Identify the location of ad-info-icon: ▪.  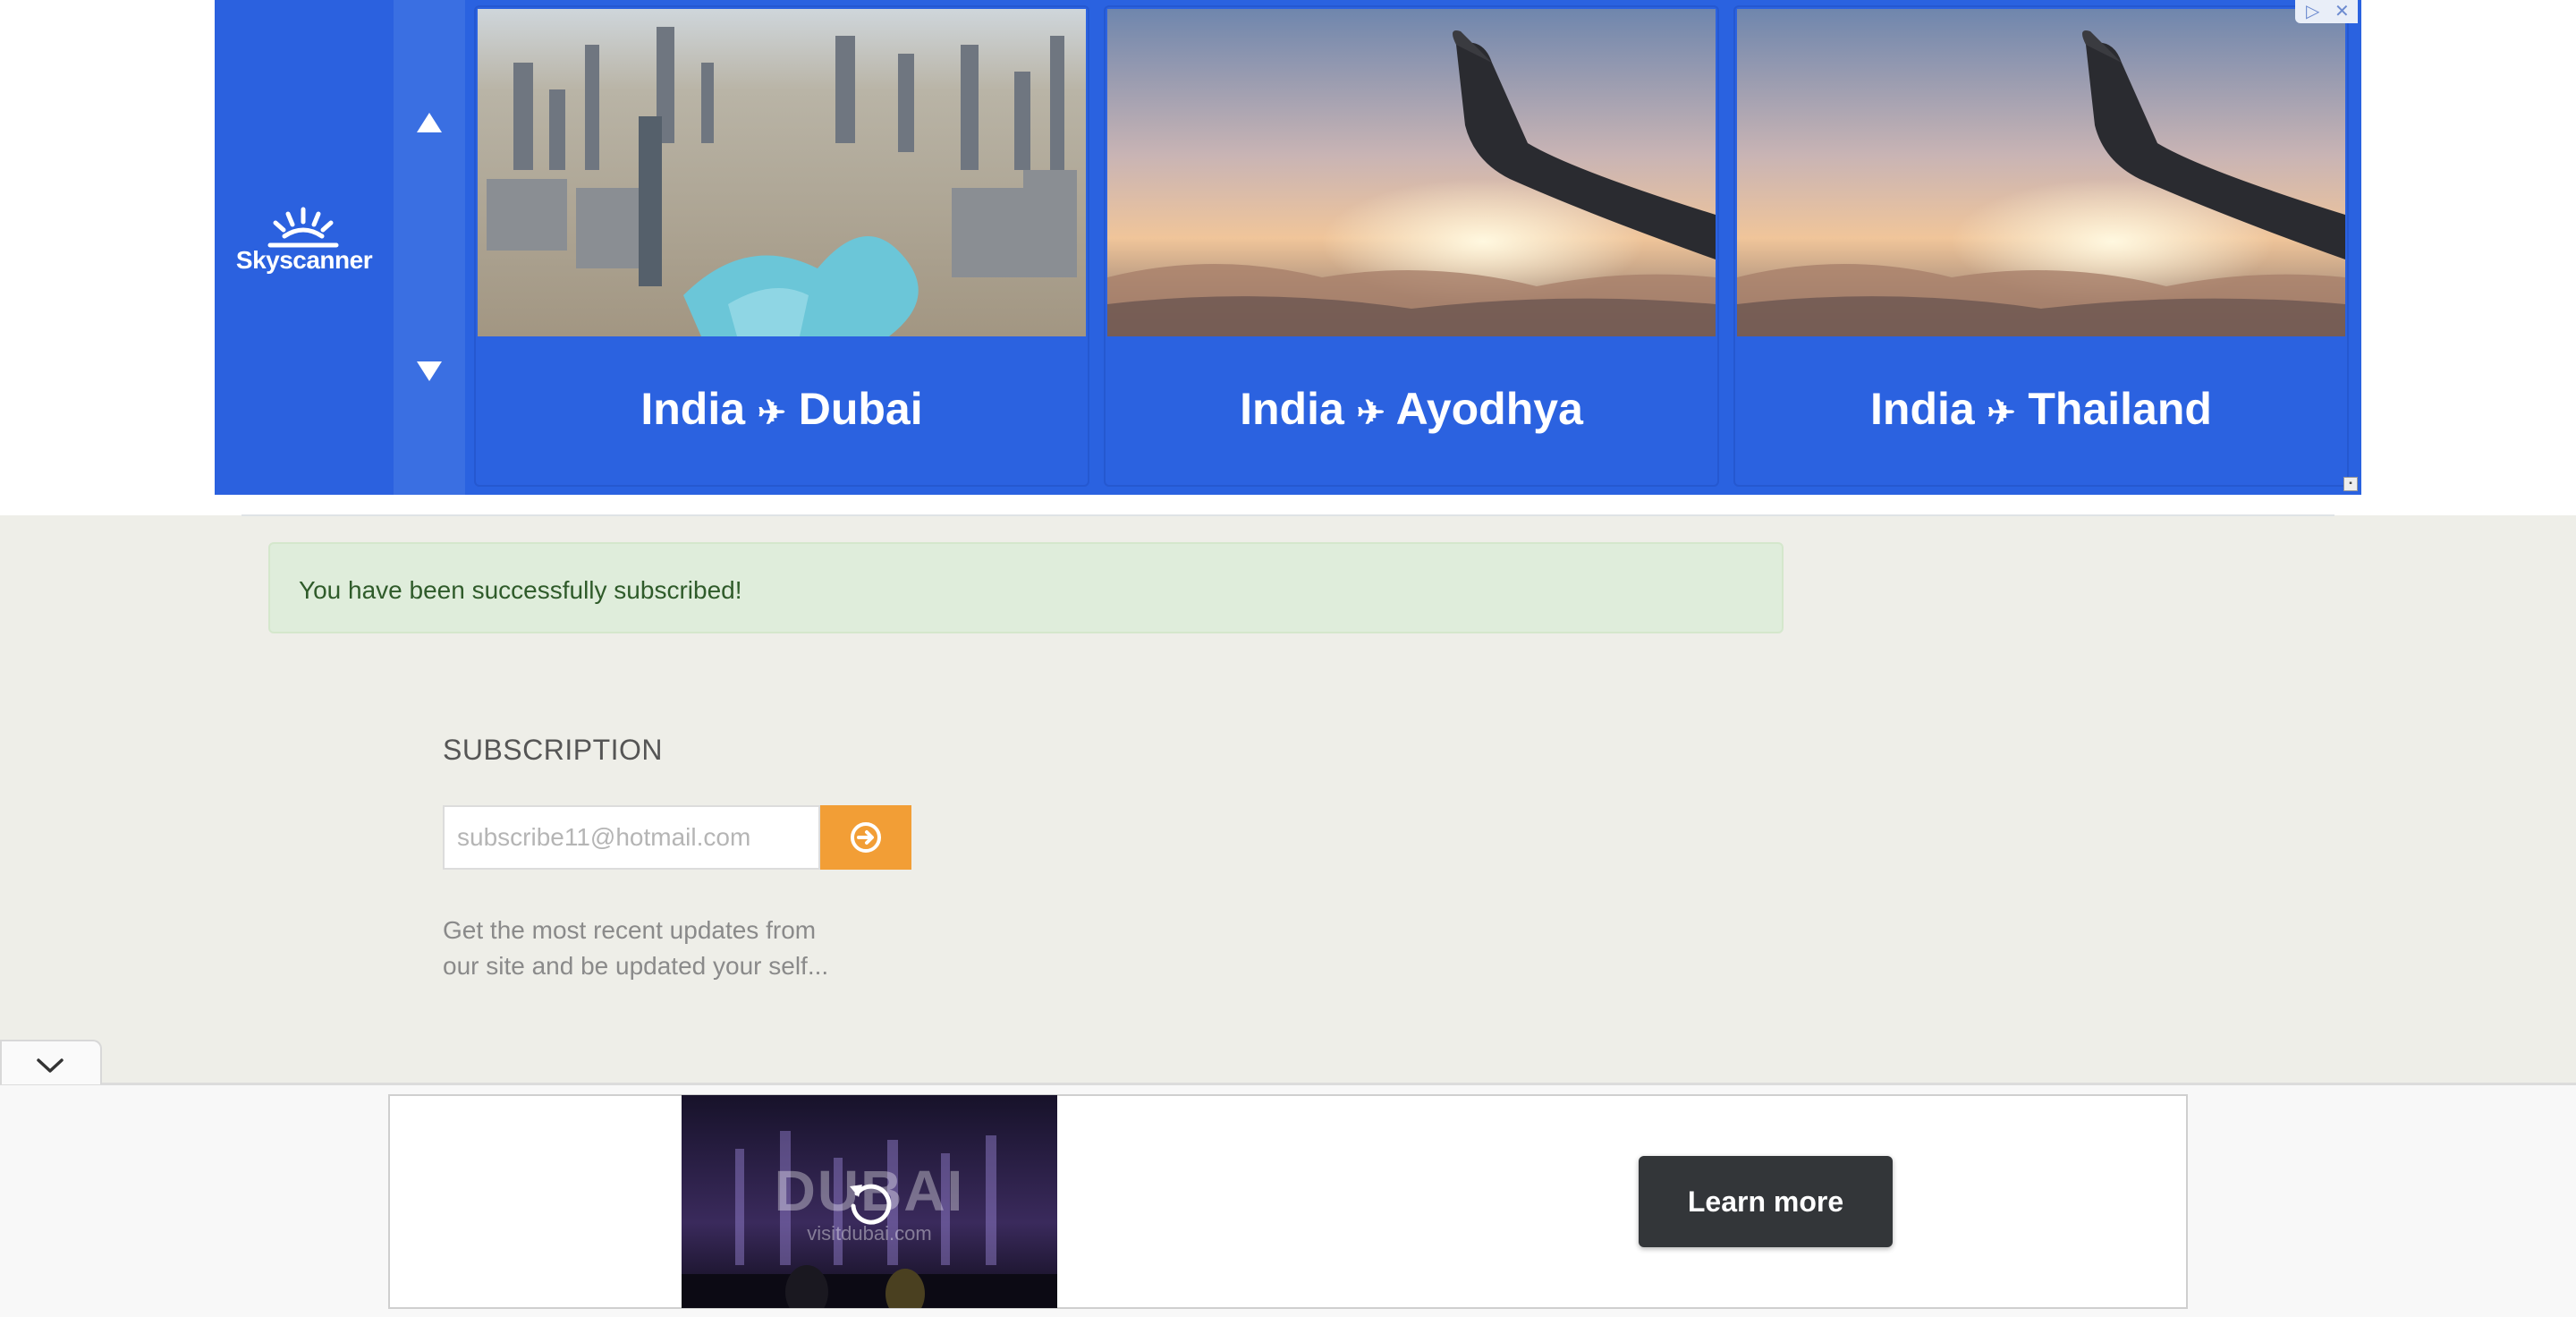
(2350, 484).